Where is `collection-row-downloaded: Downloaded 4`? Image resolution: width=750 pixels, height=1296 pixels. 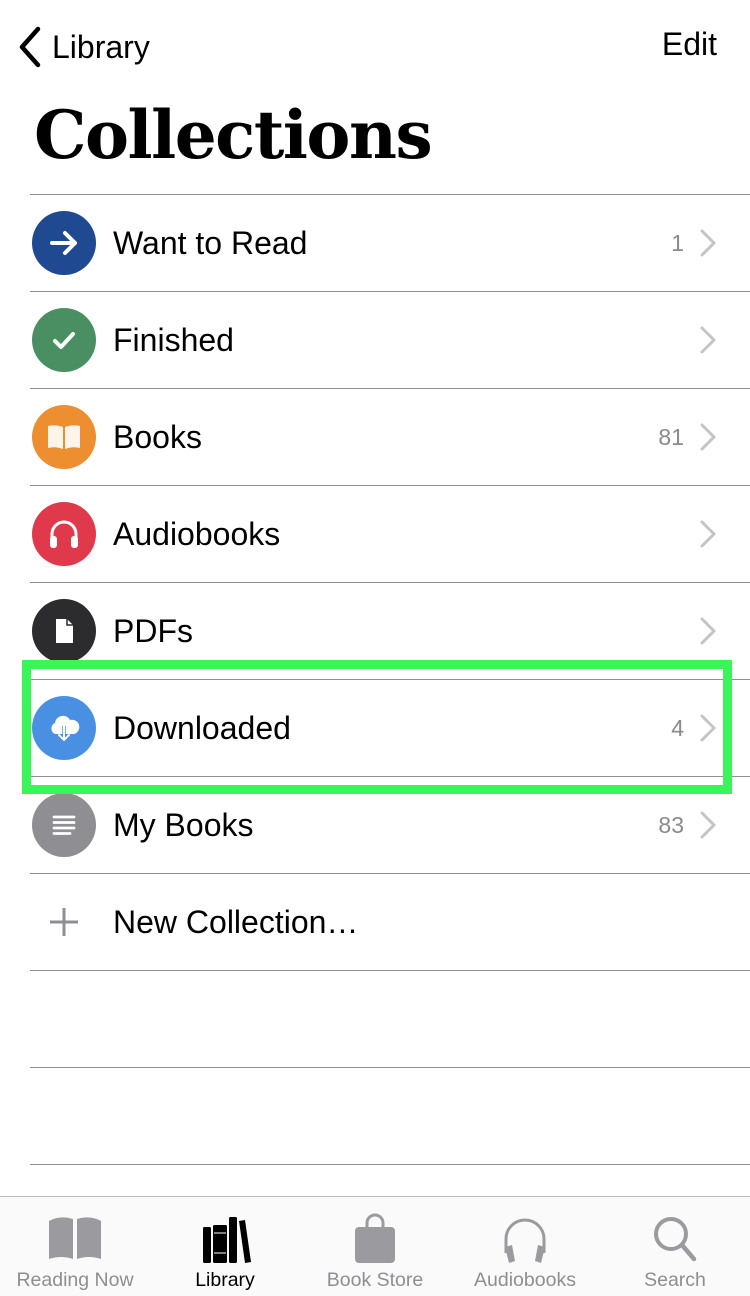
collection-row-downloaded: Downloaded 4 is located at coordinates (375, 728).